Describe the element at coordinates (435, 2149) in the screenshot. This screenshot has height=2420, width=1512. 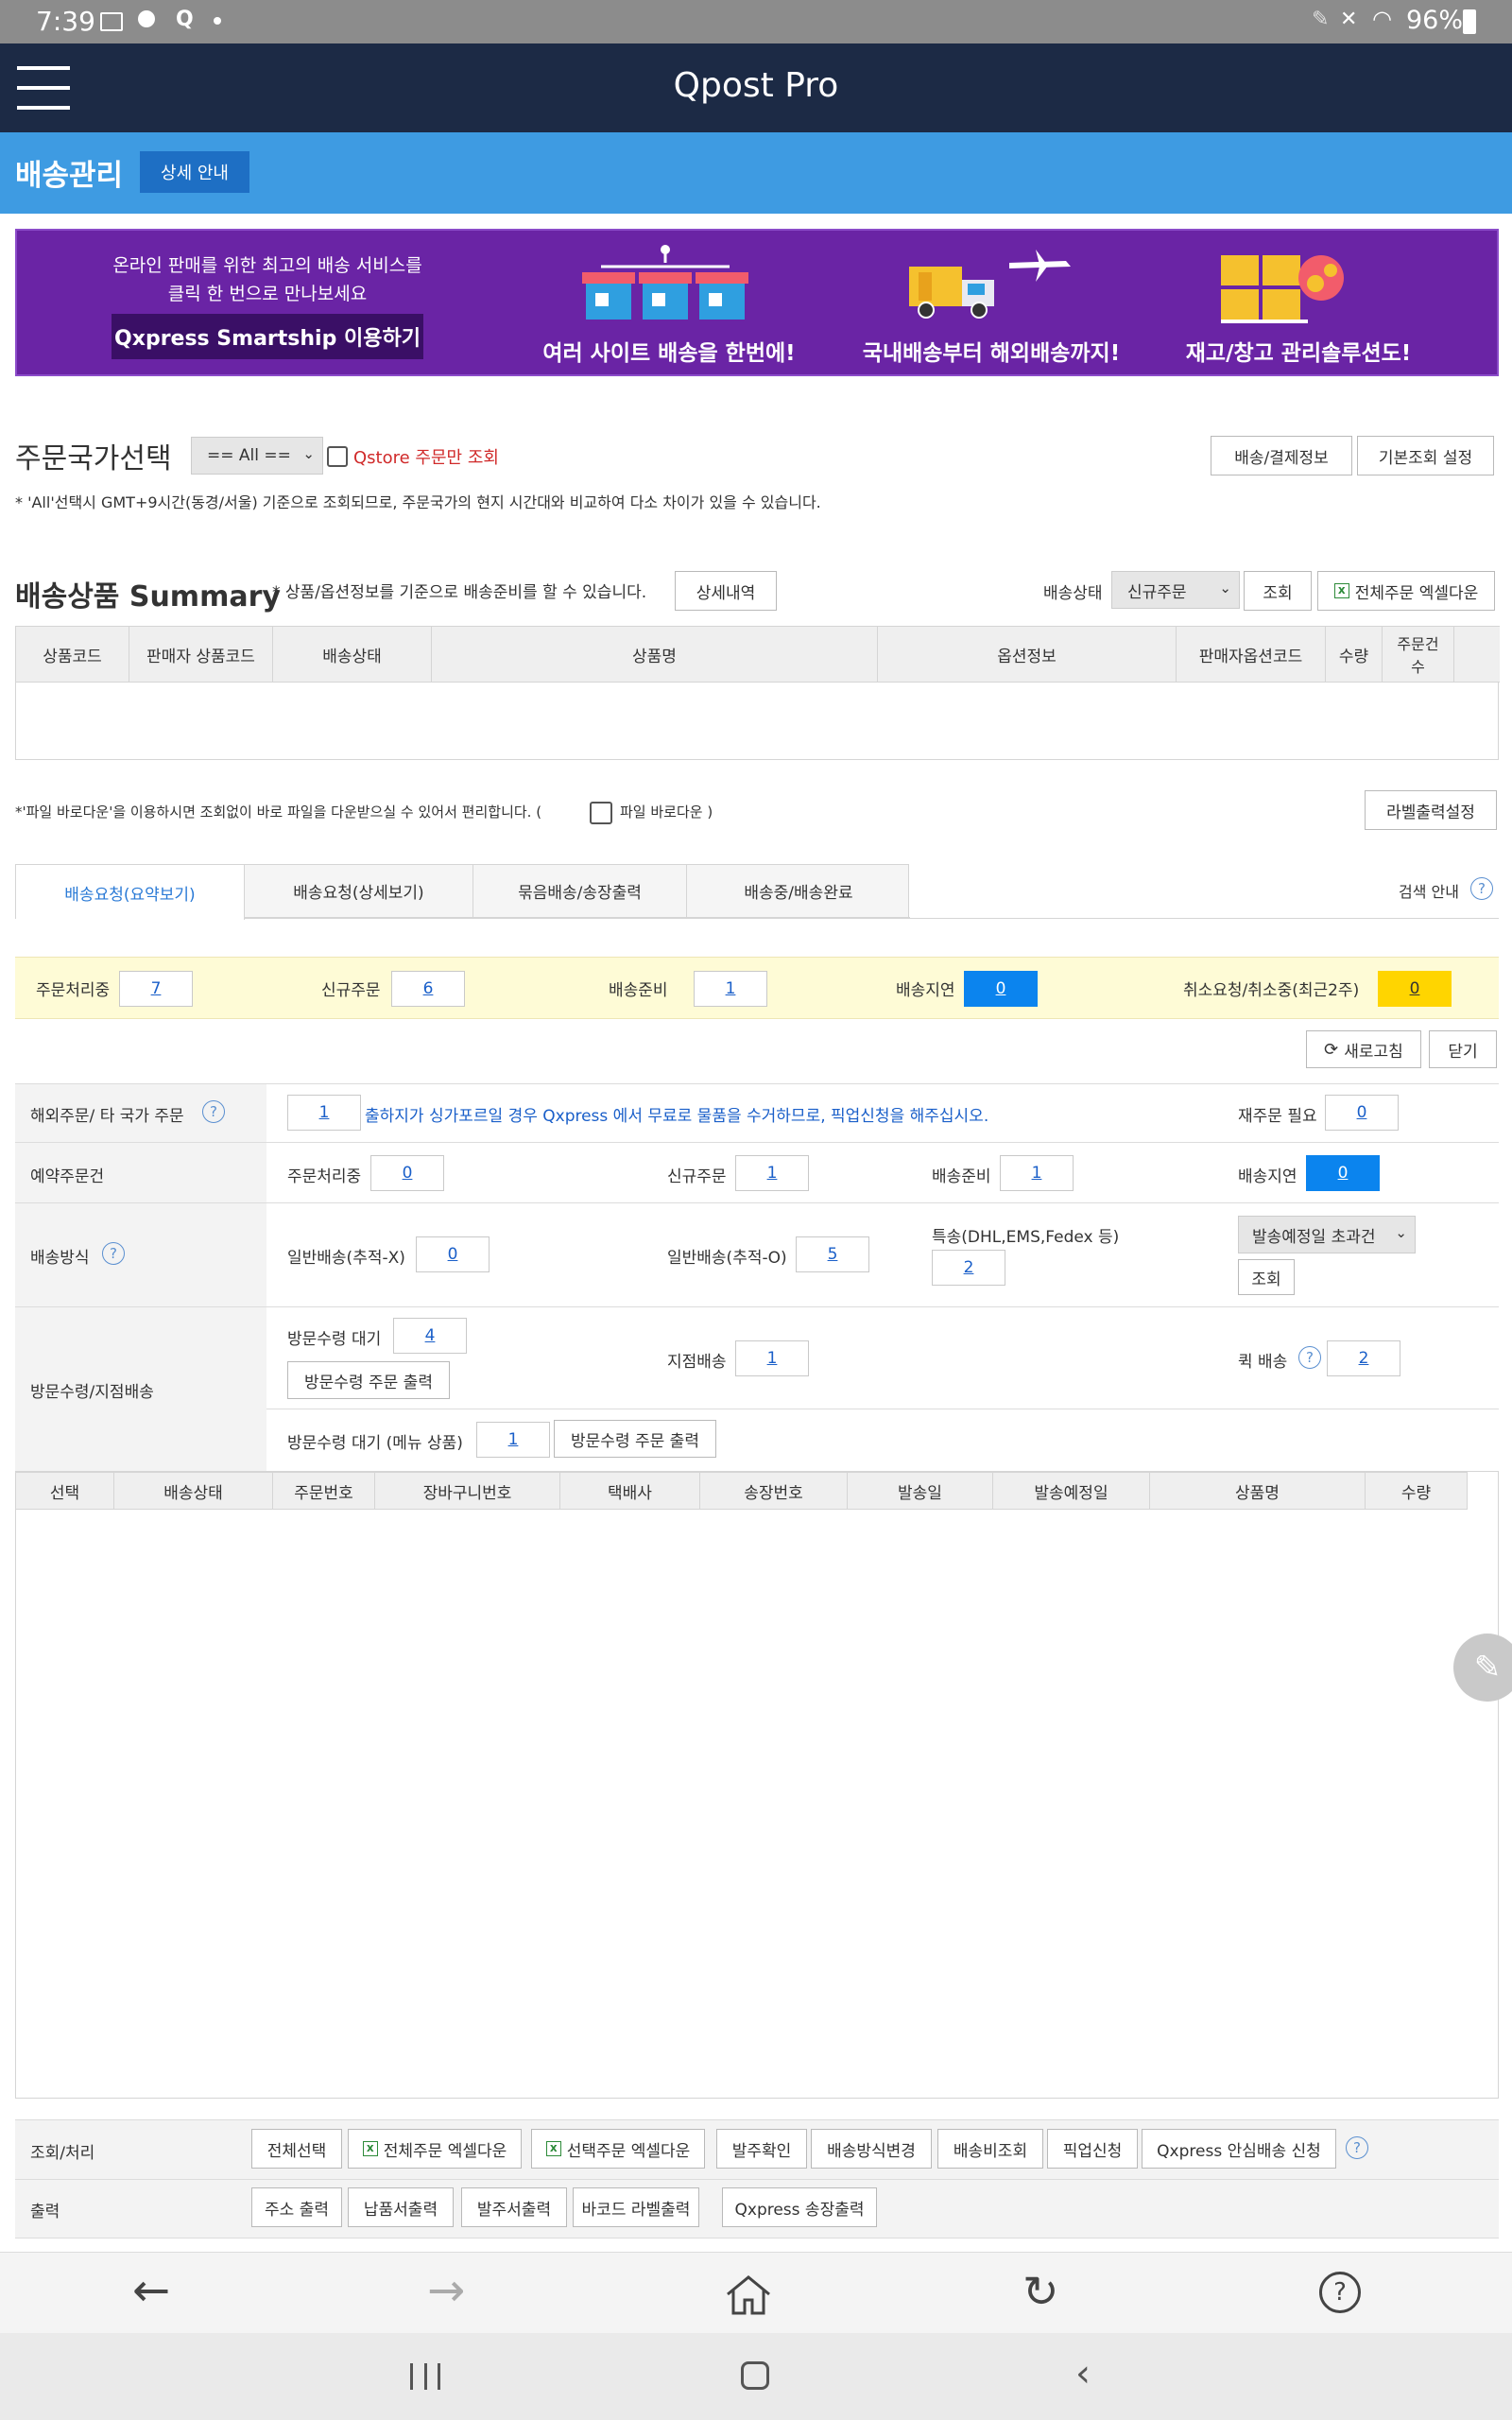
I see `all-orders-excel-button: x 전체주문 엑셀다운` at that location.